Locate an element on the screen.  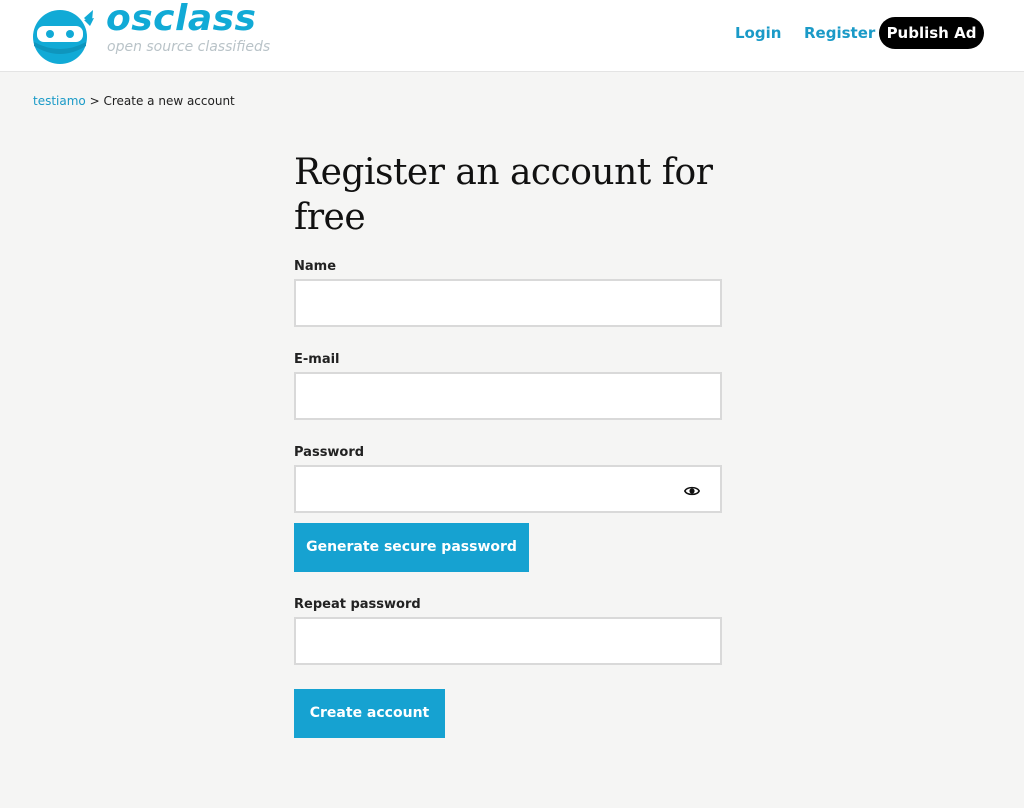
eye-icon is located at coordinates (692, 491).